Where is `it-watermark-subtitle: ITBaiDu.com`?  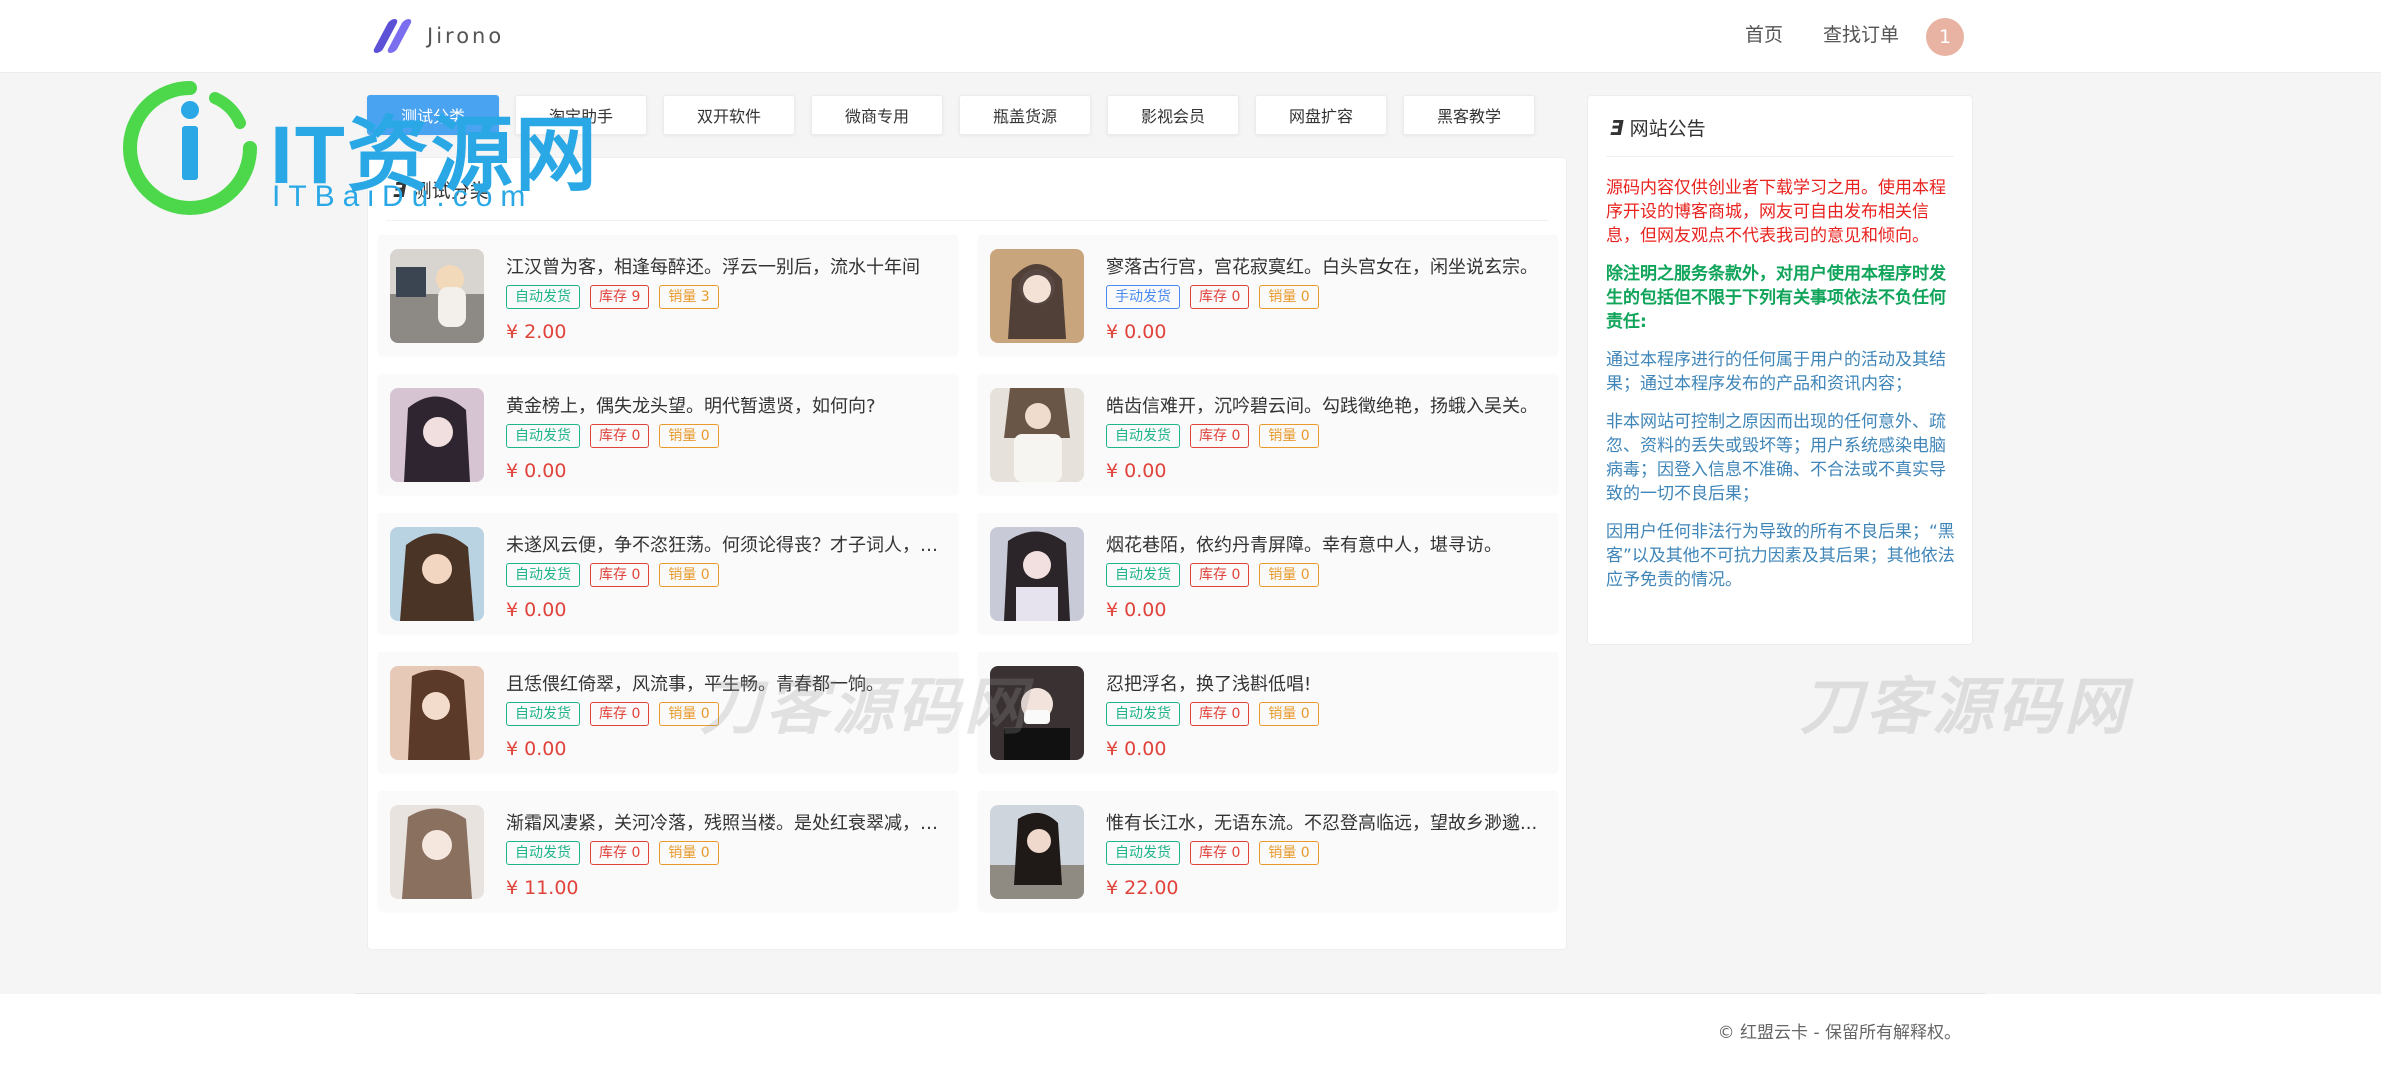
it-watermark-subtitle: ITBaiDu.com is located at coordinates (403, 196).